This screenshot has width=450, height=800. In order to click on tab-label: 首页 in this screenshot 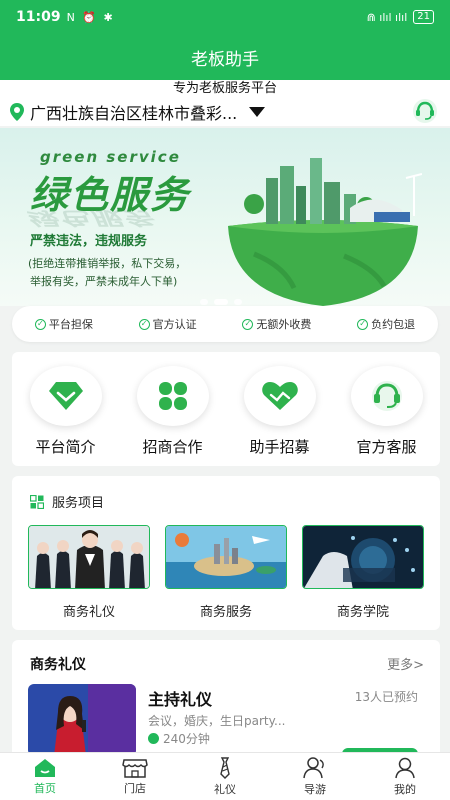, I will do `click(45, 788)`.